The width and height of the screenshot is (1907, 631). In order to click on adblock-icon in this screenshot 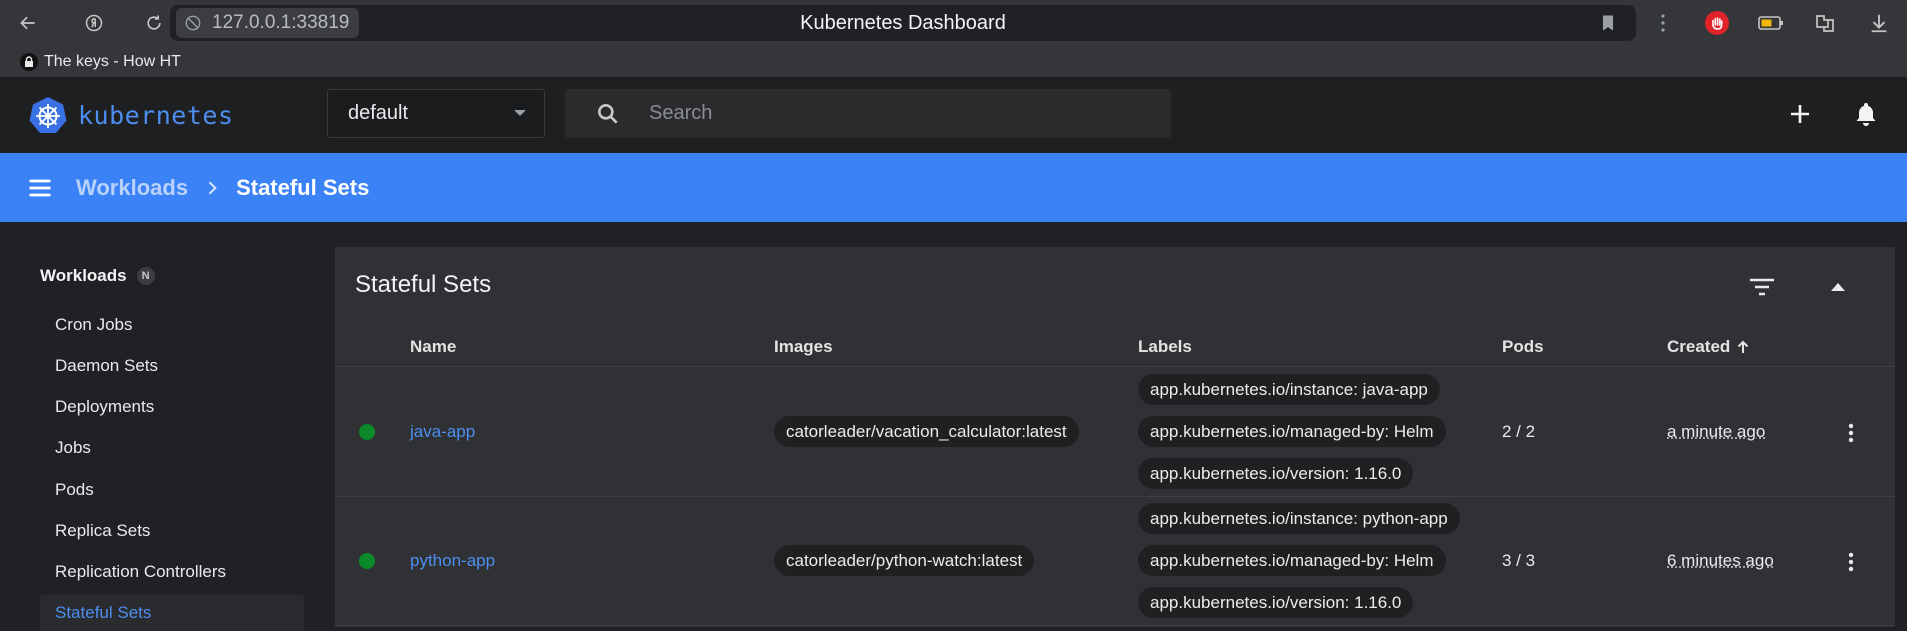, I will do `click(1717, 23)`.